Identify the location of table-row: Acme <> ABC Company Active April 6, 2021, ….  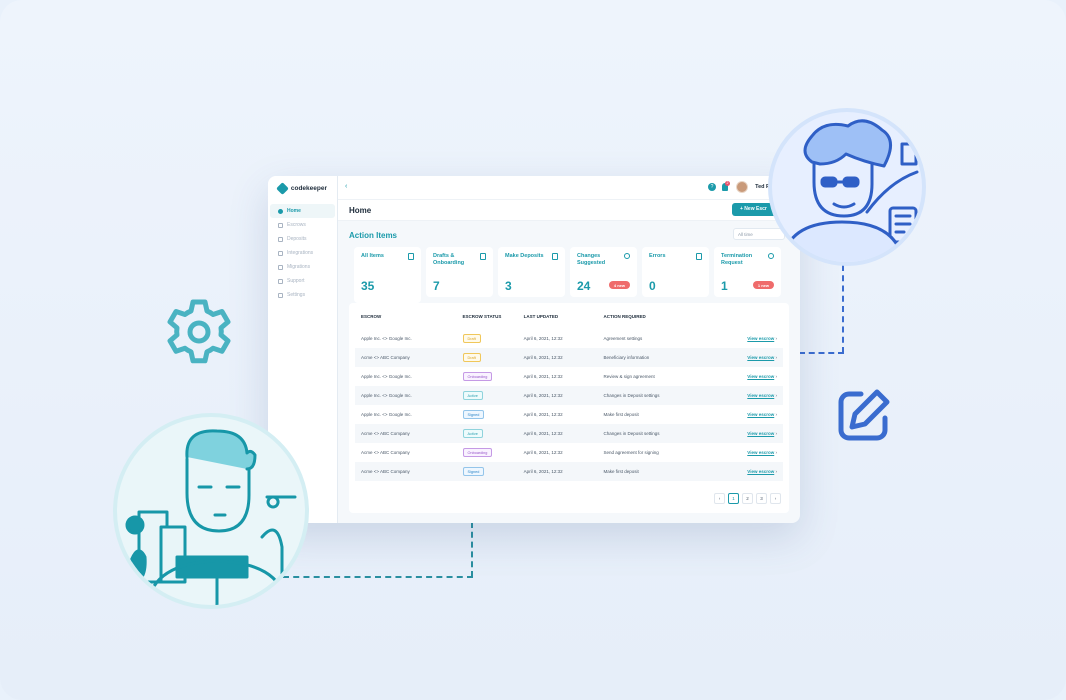
(569, 433).